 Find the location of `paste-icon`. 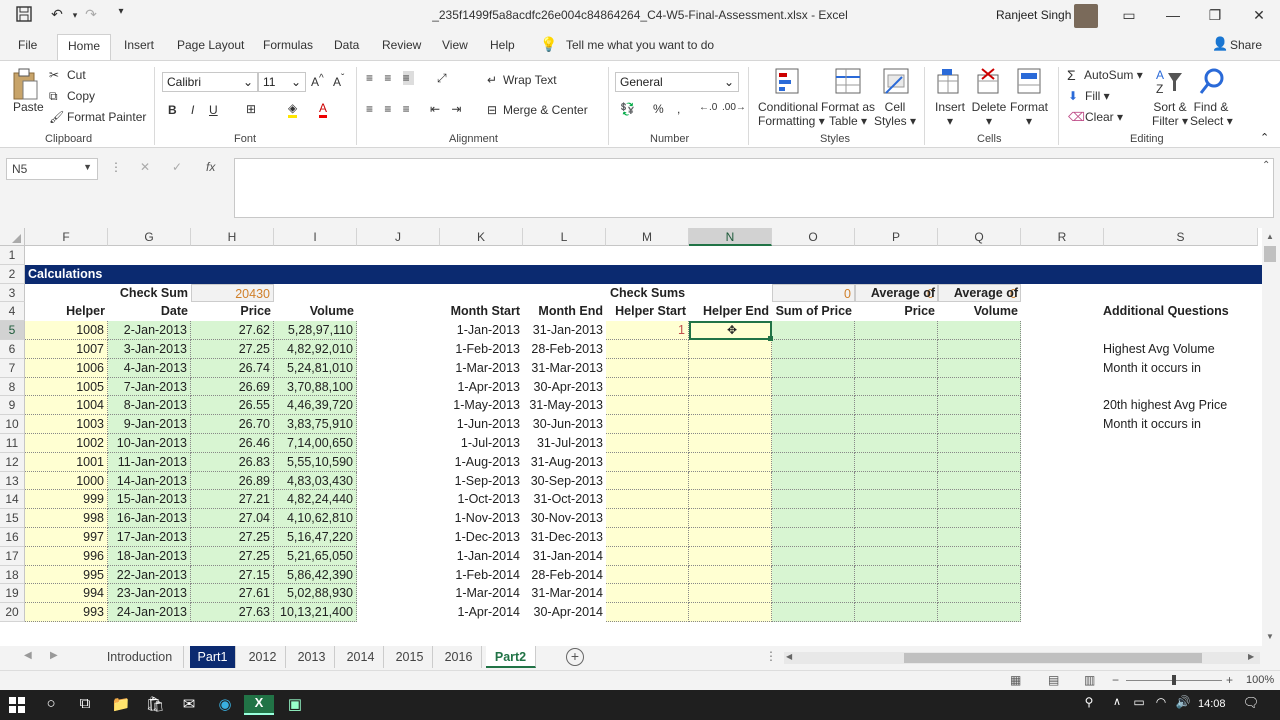

paste-icon is located at coordinates (27, 84).